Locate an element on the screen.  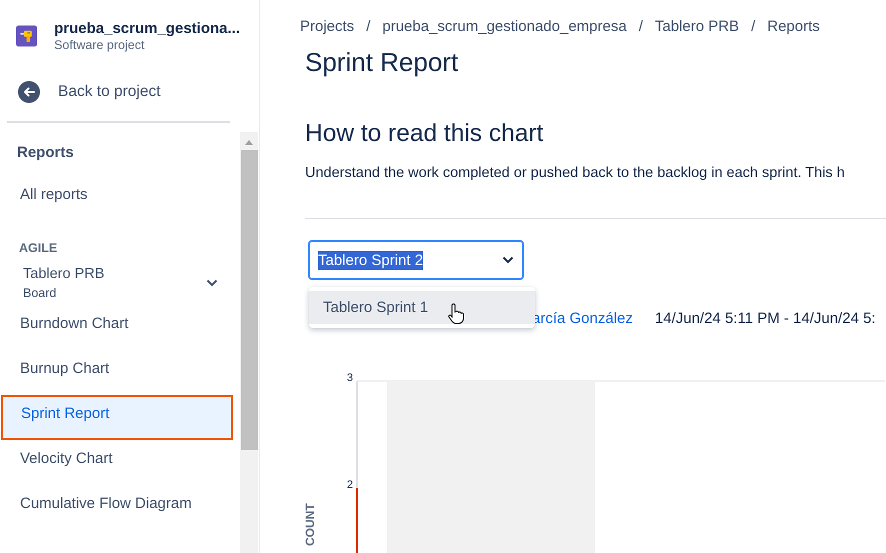
scroll-up-icon is located at coordinates (249, 142).